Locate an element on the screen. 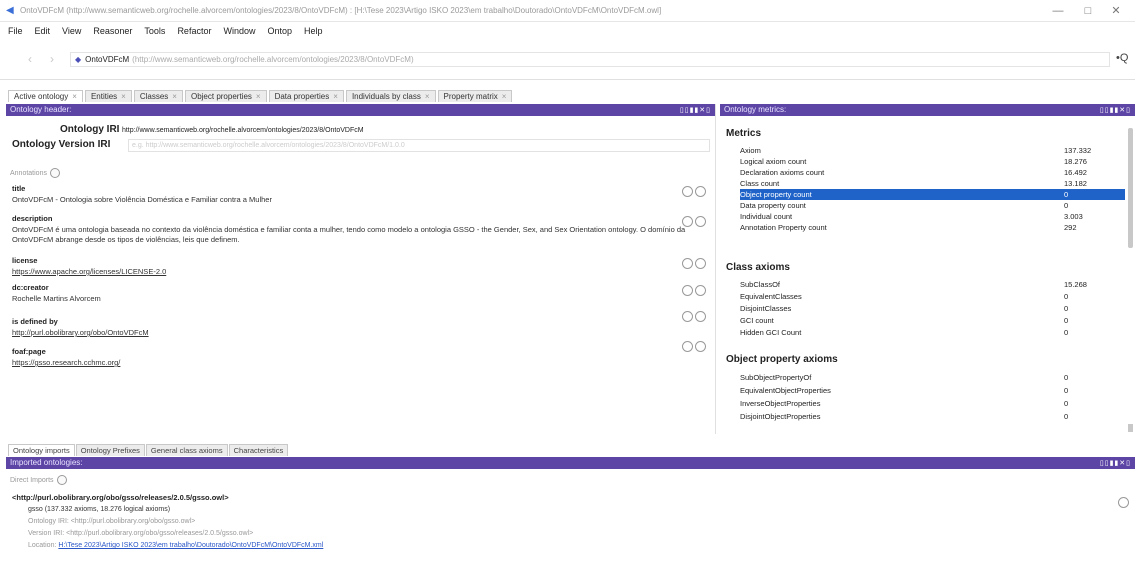 The width and height of the screenshot is (1135, 568). menu-ontop: Ontop is located at coordinates (279, 31).